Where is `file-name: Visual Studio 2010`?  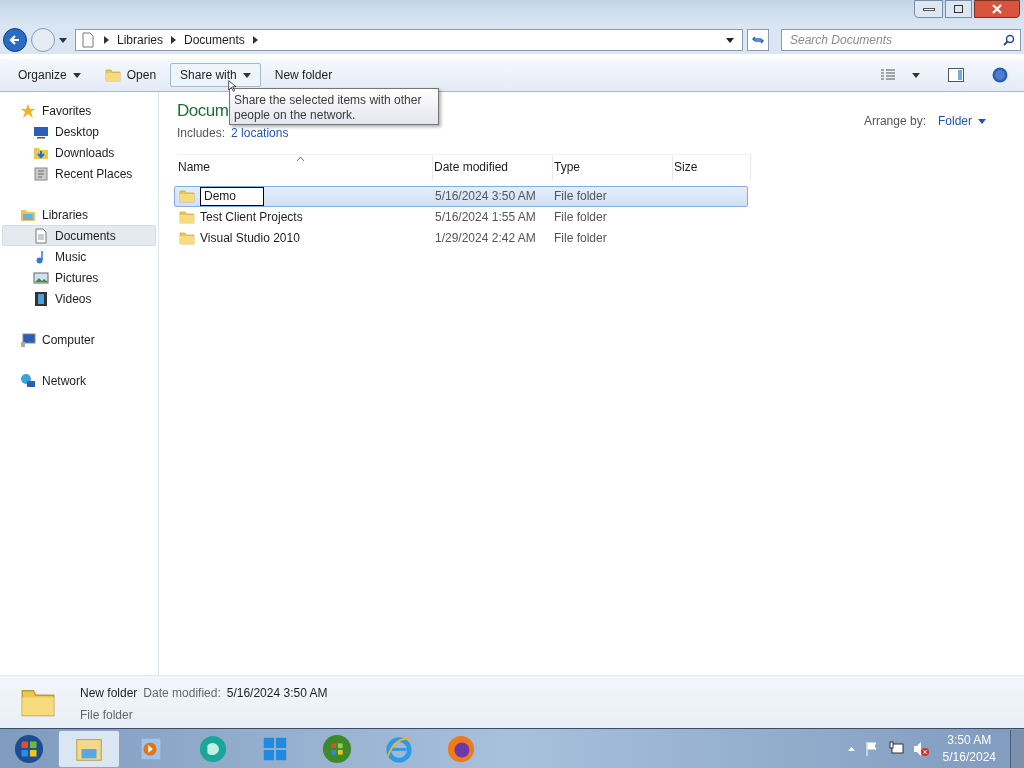 file-name: Visual Studio 2010 is located at coordinates (250, 238).